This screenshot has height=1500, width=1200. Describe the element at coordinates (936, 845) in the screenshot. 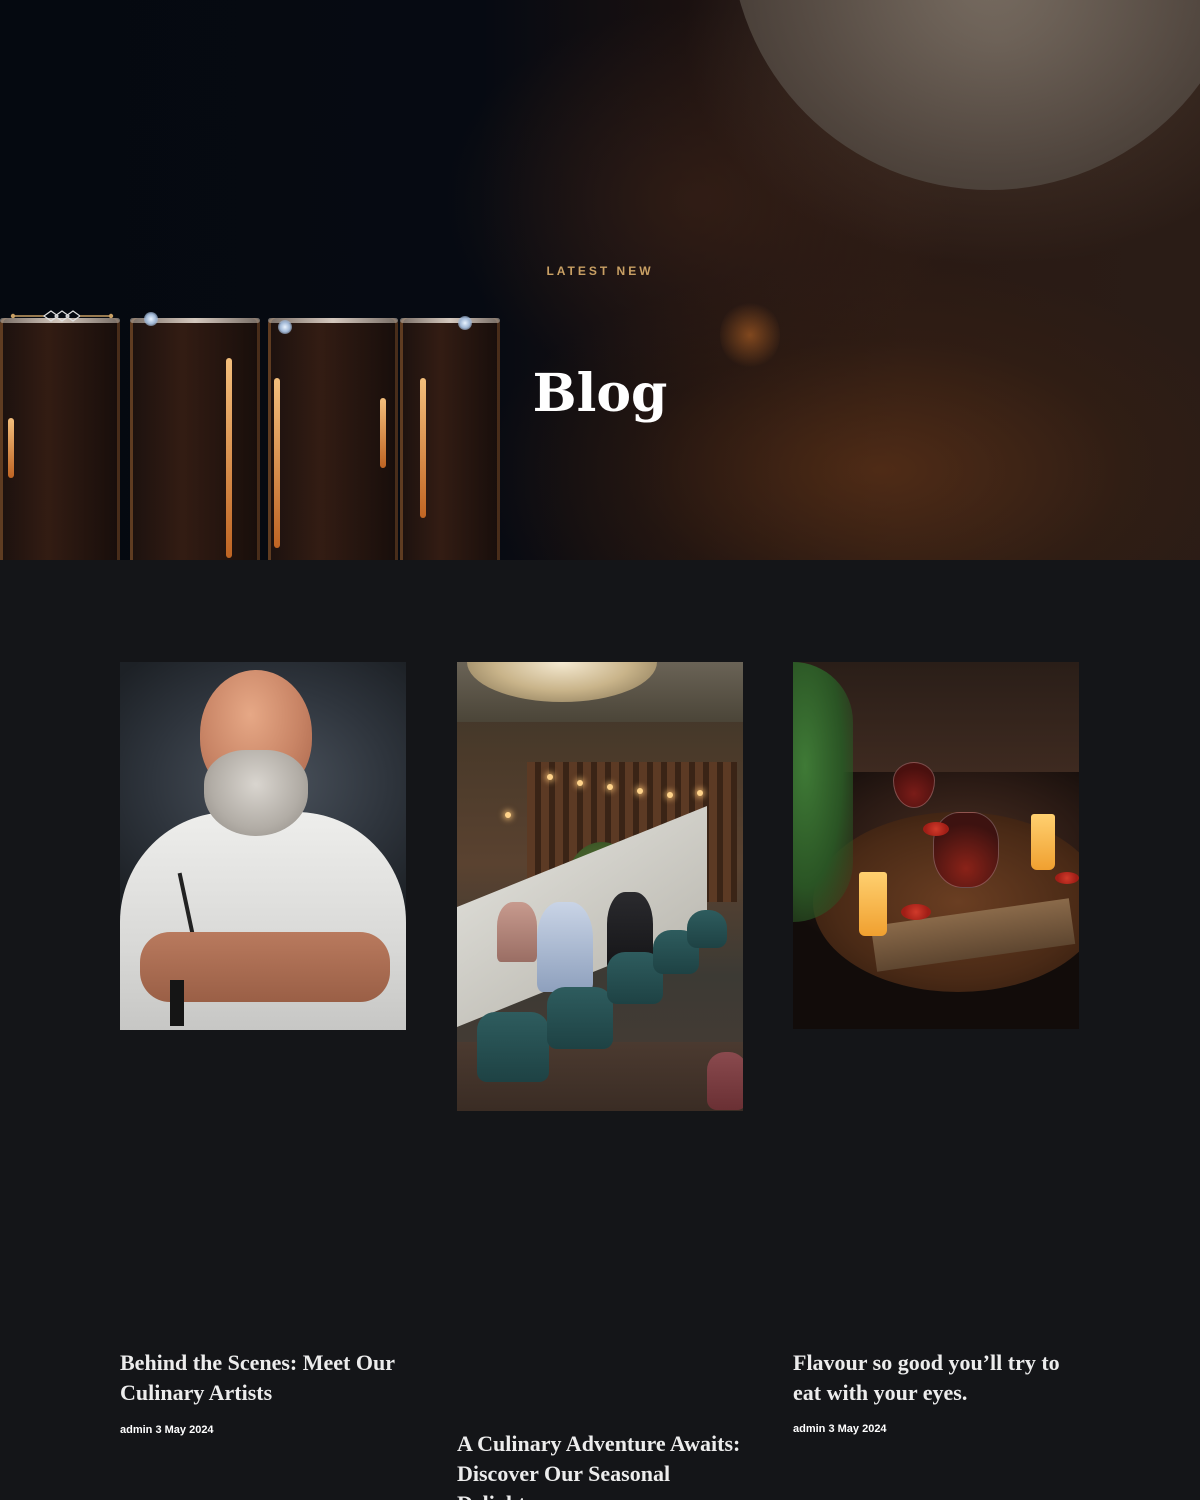

I see `blog-card-image-dinner` at that location.